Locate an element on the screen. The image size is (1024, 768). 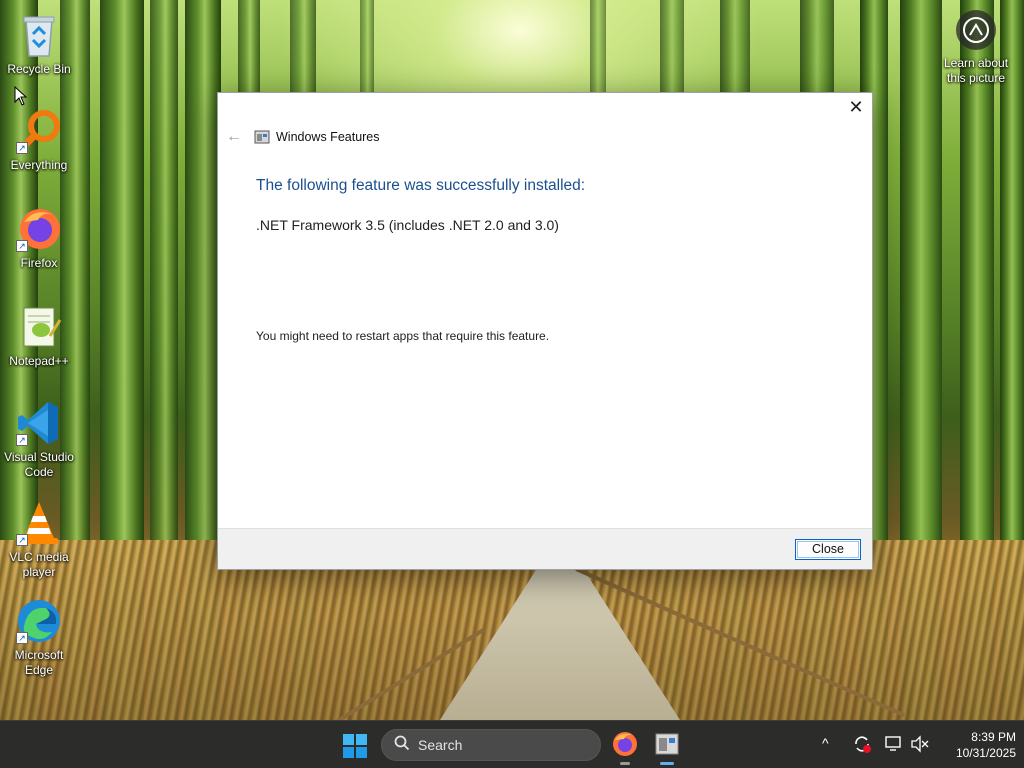
desktop-icon-label: Notepad++ is located at coordinates (39, 361).